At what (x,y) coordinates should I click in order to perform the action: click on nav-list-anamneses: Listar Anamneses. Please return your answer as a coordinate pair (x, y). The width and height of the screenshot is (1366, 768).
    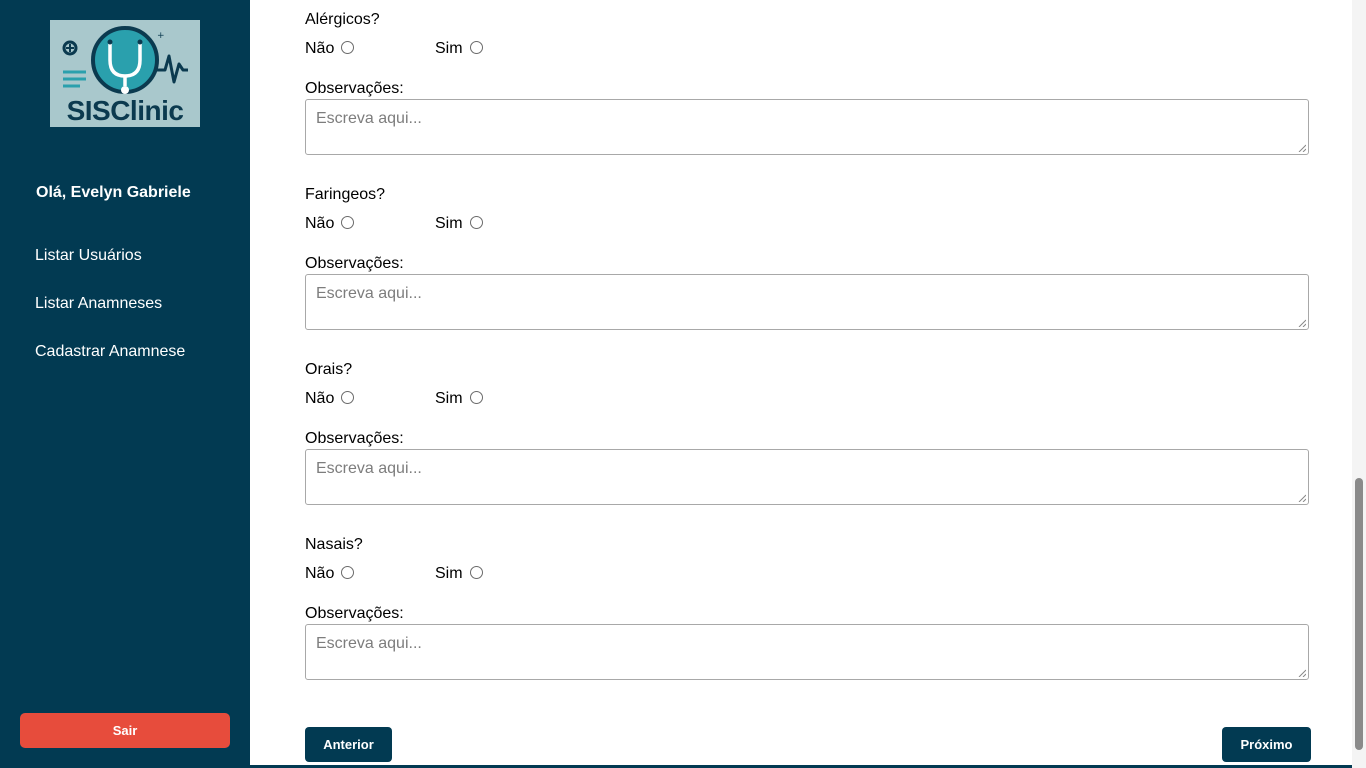
    Looking at the image, I should click on (98, 304).